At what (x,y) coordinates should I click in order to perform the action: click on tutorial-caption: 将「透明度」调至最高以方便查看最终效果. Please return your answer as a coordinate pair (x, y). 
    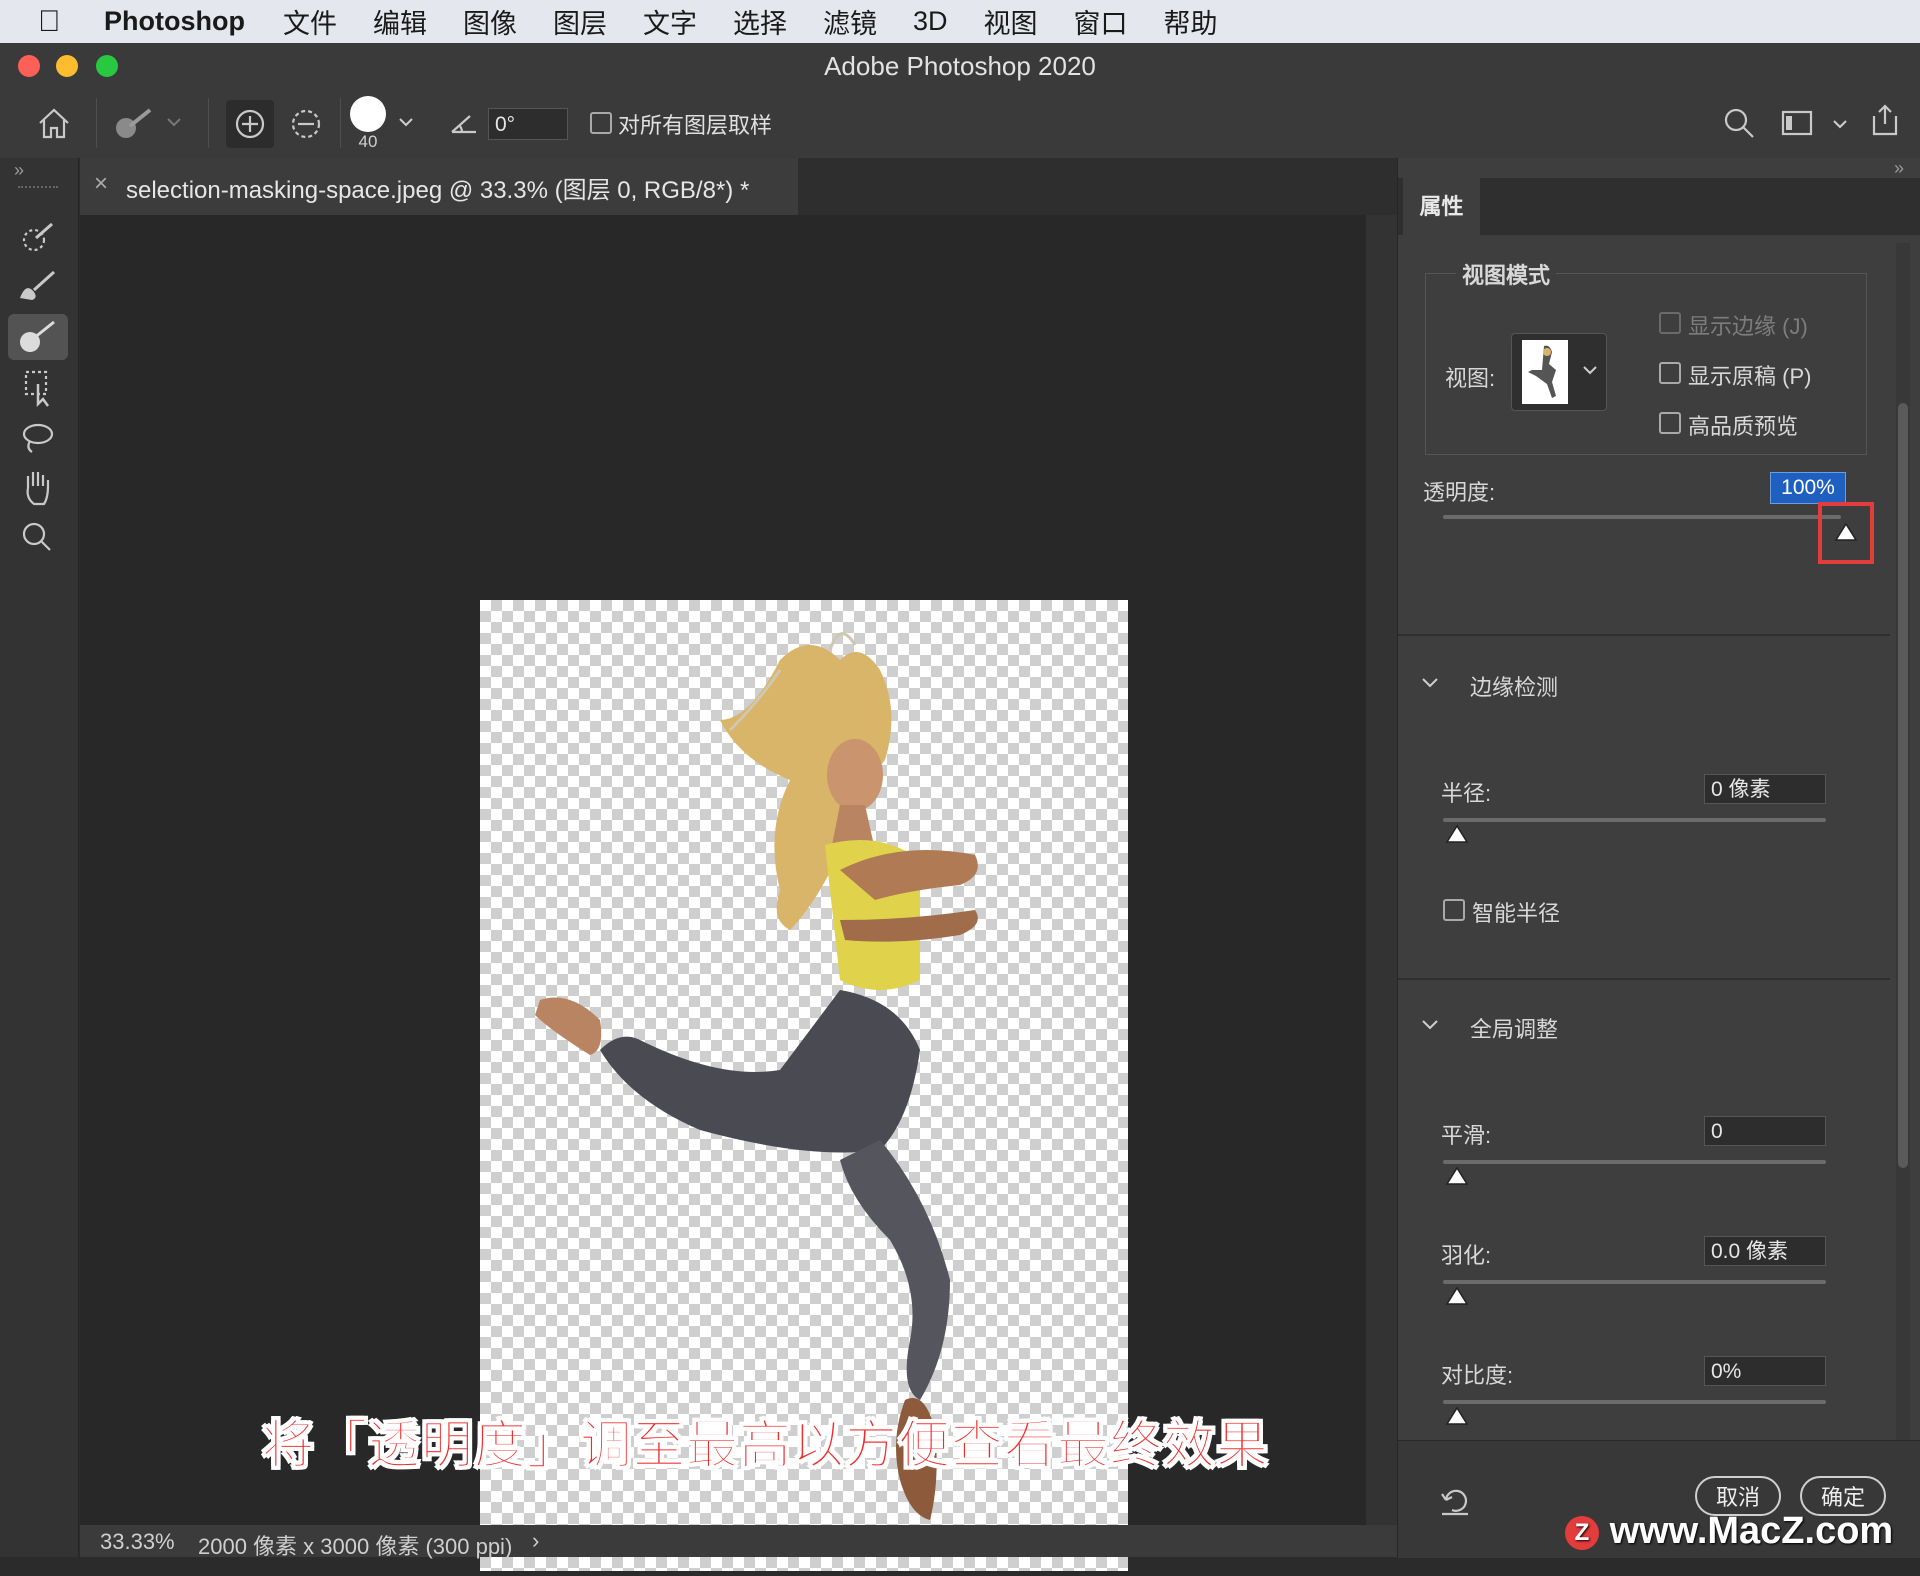
    Looking at the image, I should click on (765, 1446).